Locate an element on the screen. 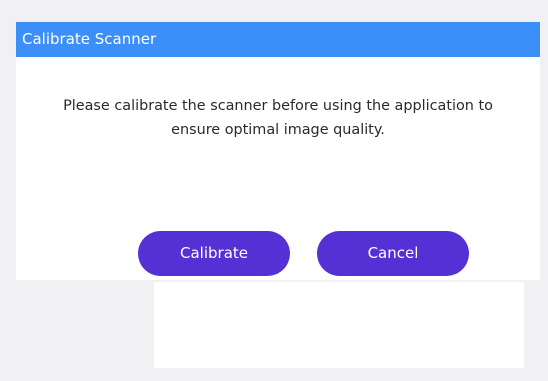 The width and height of the screenshot is (548, 381). cancel-button: Cancel is located at coordinates (393, 253).